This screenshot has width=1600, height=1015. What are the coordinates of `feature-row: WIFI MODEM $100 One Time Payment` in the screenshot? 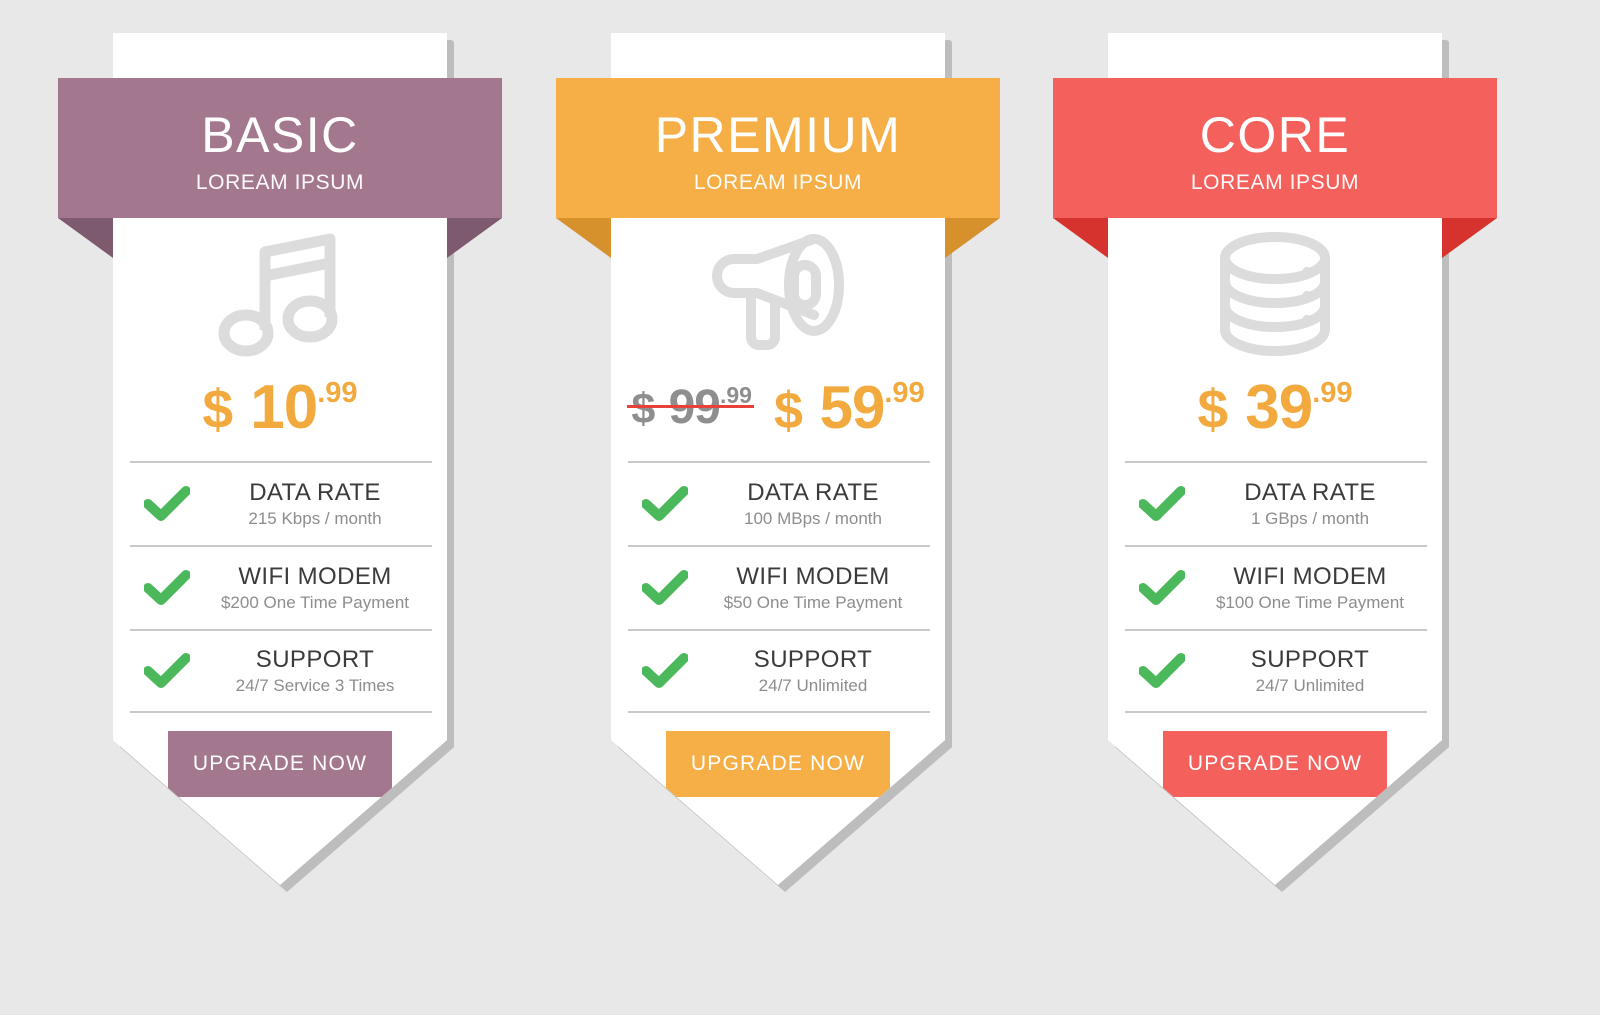 It's located at (1276, 587).